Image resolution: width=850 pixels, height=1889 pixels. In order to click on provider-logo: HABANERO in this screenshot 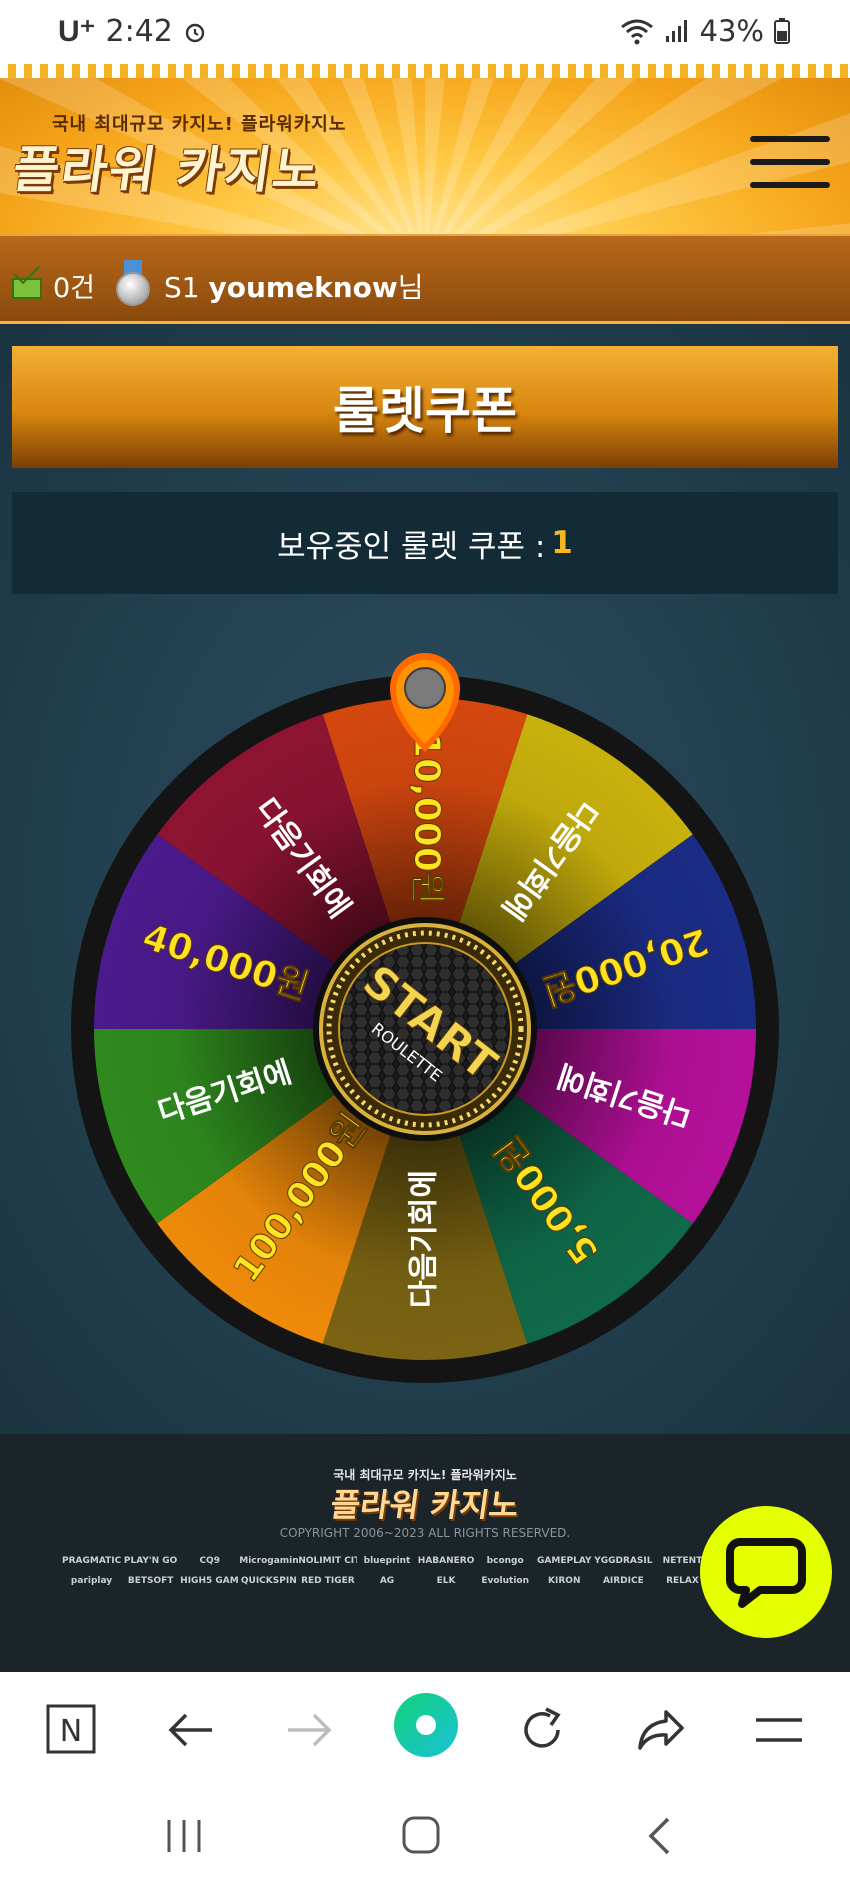, I will do `click(446, 1561)`.